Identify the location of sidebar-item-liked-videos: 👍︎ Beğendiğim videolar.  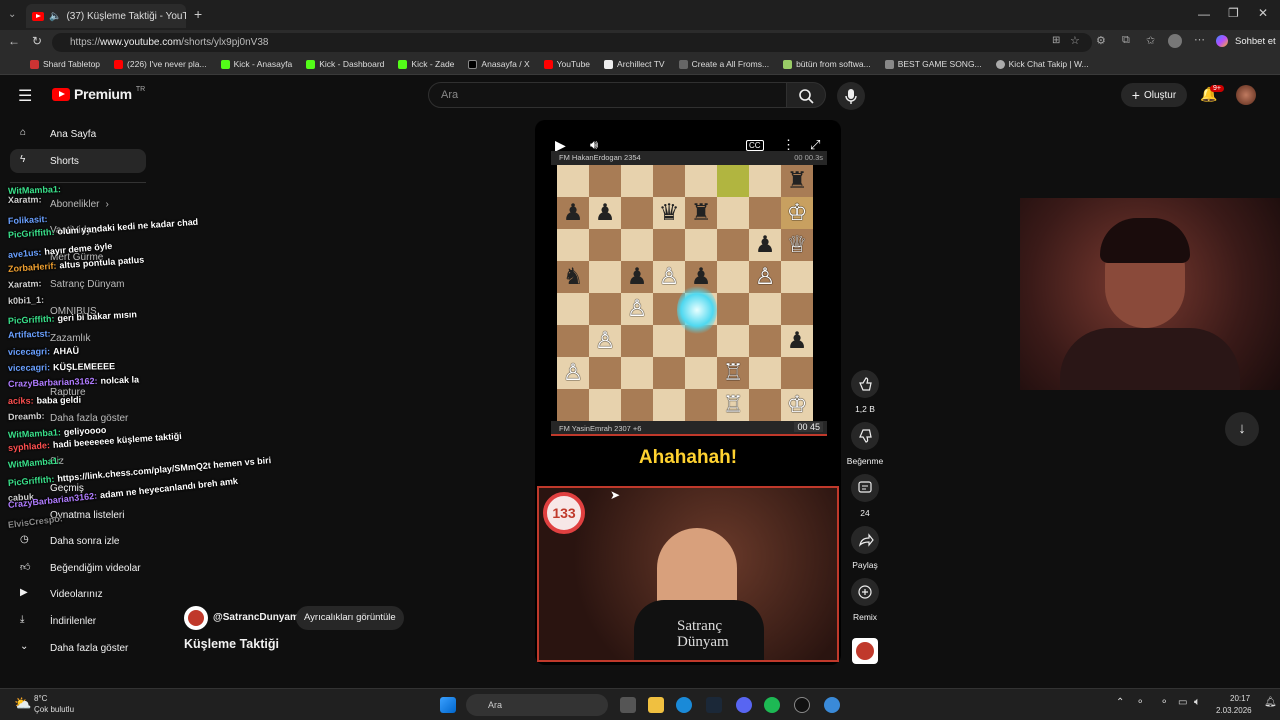
(78, 568).